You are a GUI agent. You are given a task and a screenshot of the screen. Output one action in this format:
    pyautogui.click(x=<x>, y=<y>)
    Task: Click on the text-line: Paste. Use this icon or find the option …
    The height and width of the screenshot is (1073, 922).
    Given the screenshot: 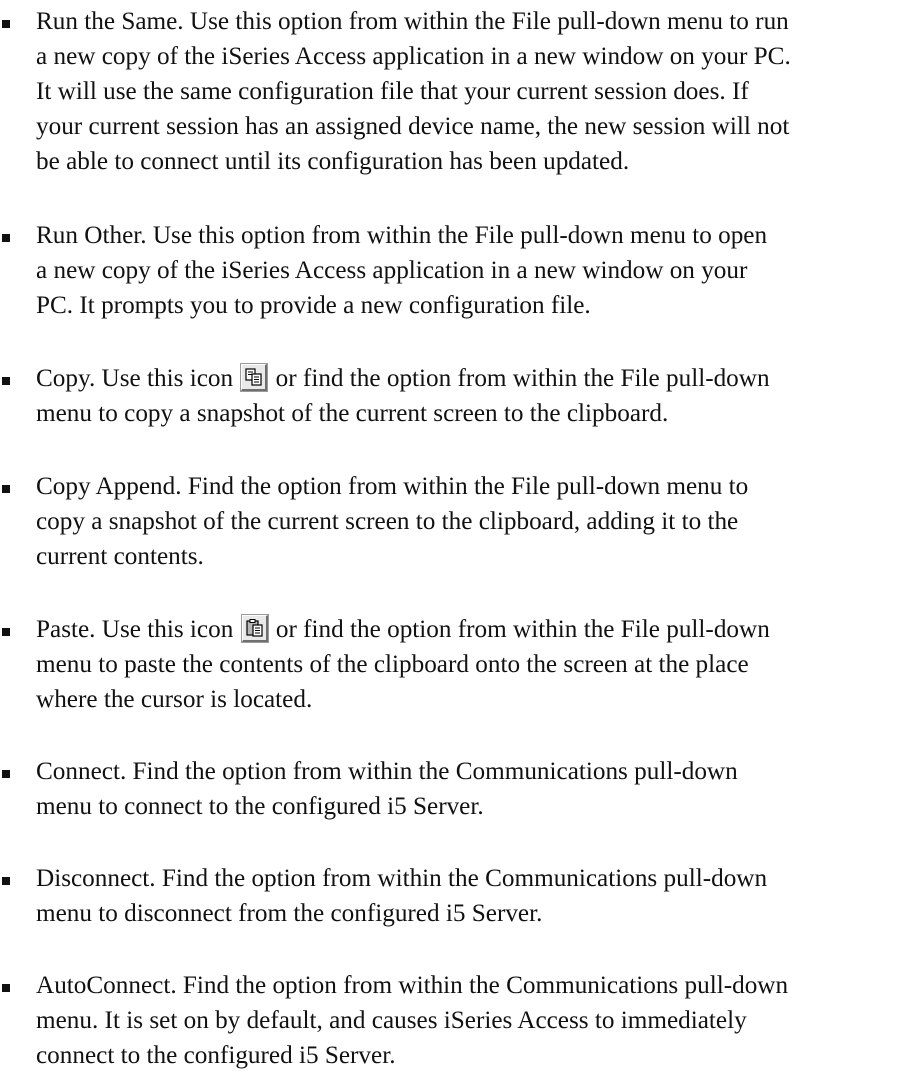 What is the action you would take?
    pyautogui.click(x=478, y=629)
    